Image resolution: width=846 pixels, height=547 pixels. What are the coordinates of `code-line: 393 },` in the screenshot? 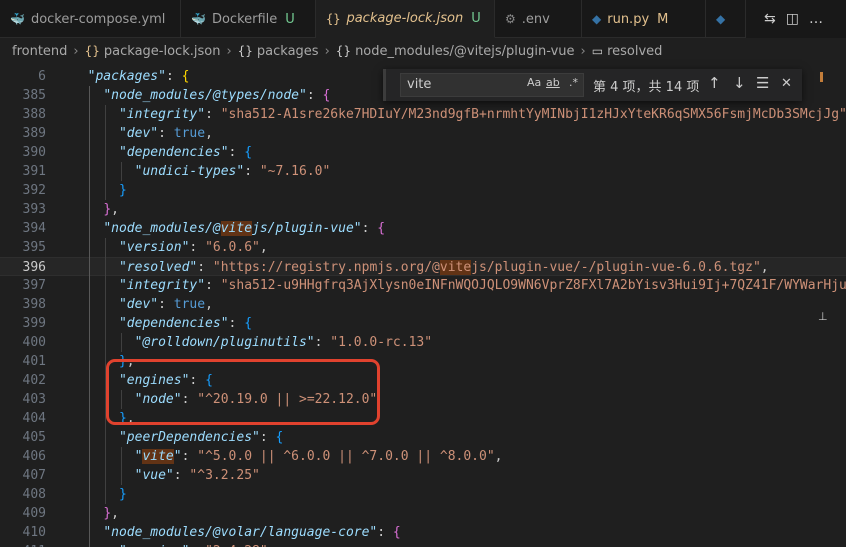 It's located at (423, 209).